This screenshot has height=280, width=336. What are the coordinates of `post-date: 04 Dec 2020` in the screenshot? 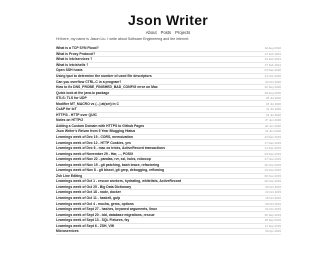 It's located at (272, 70).